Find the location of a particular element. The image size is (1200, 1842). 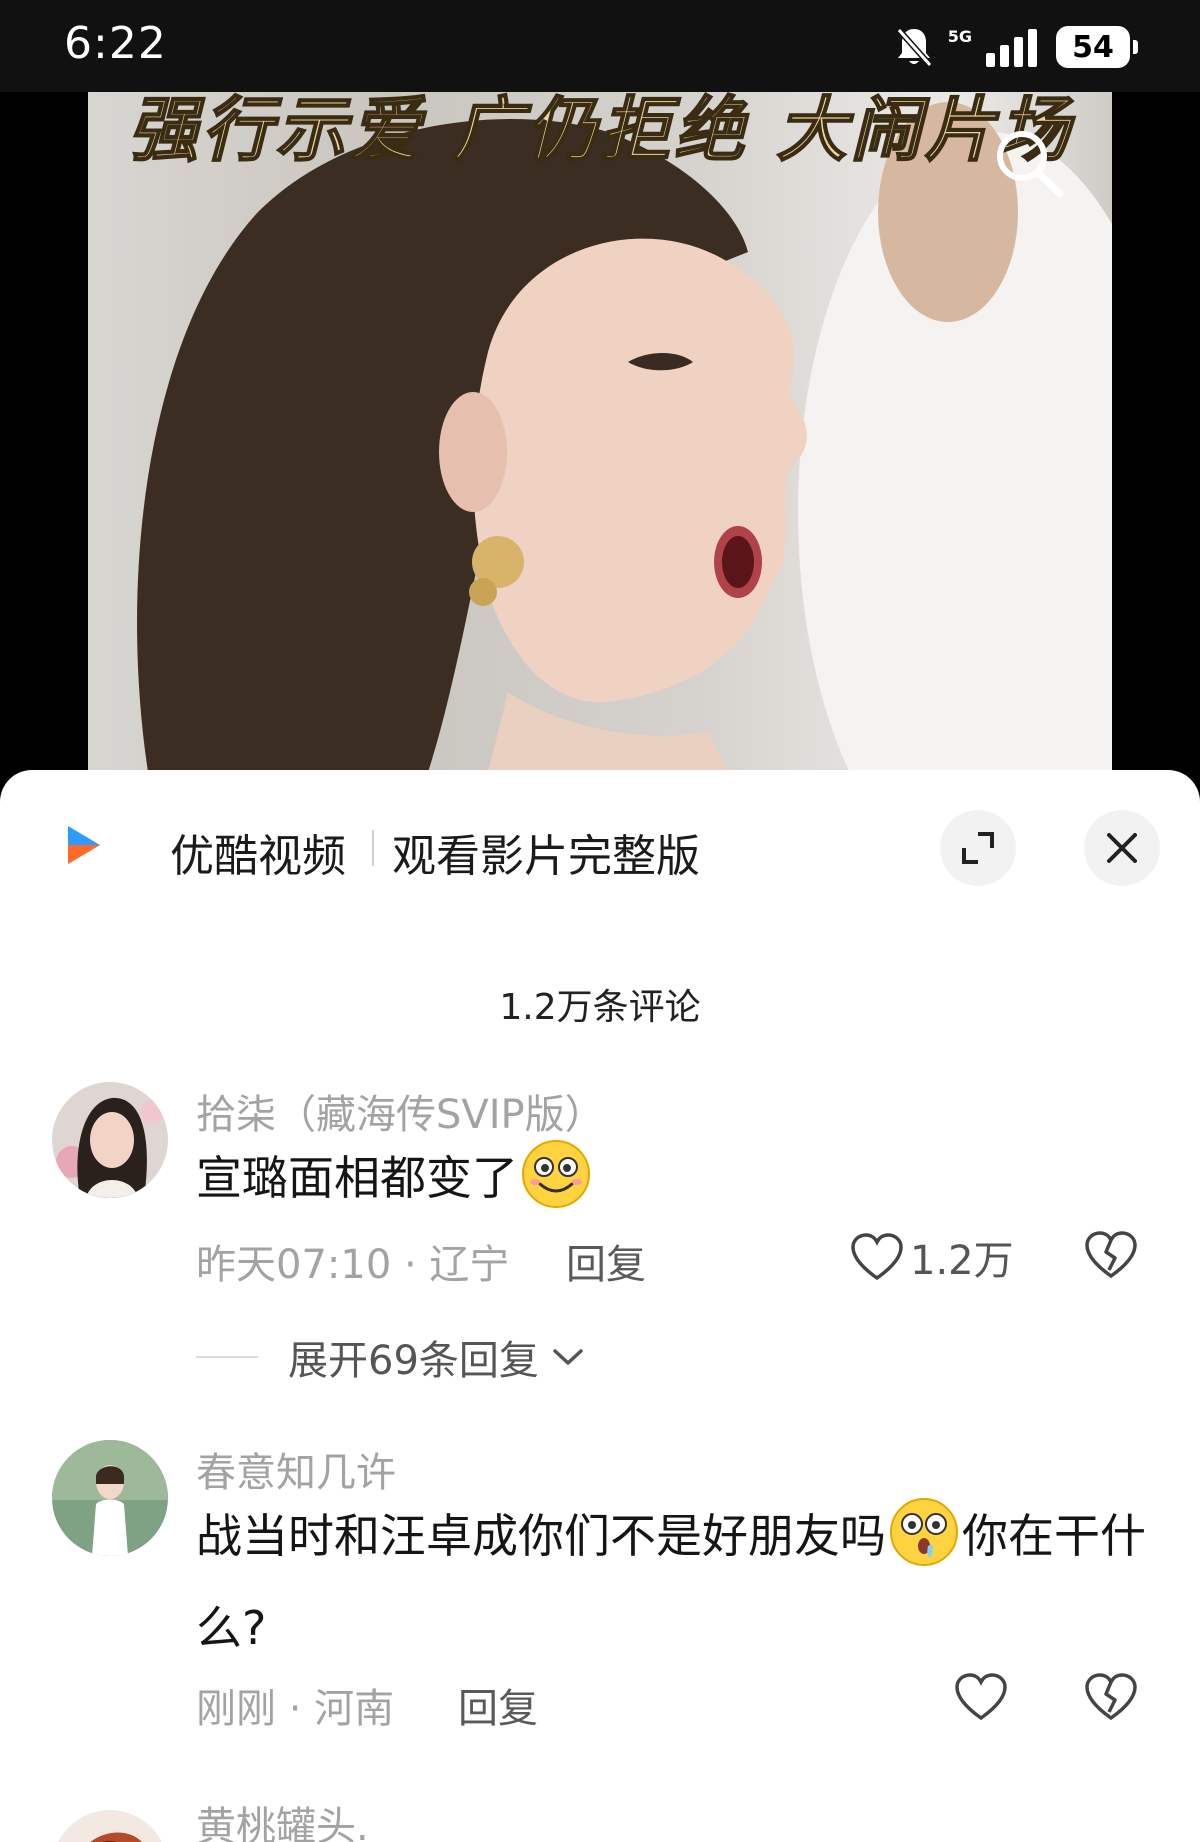

like-button: 1.2万 is located at coordinates (932, 1257).